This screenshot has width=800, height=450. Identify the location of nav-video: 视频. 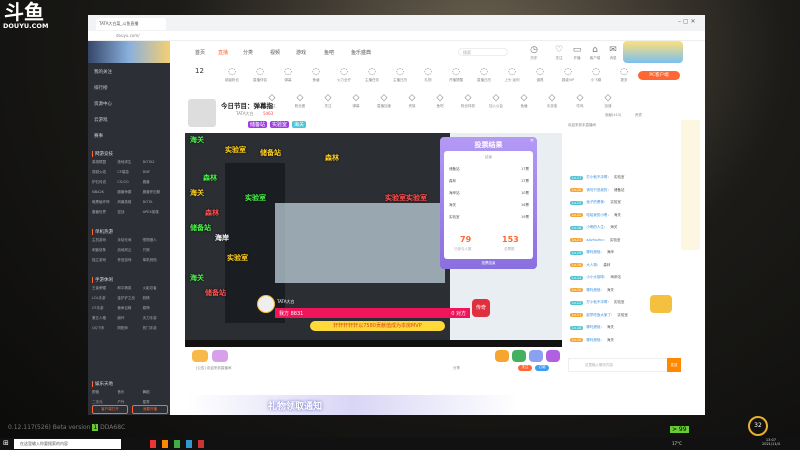
(275, 52).